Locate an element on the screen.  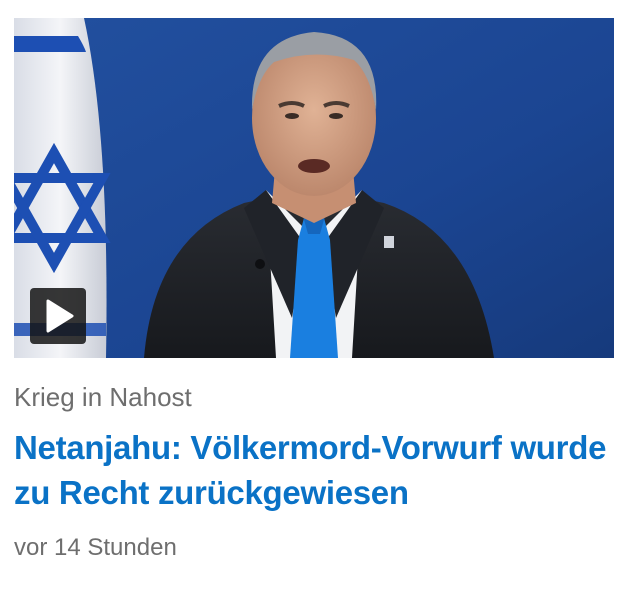
article-kicker: Krieg in Nahost is located at coordinates (103, 397).